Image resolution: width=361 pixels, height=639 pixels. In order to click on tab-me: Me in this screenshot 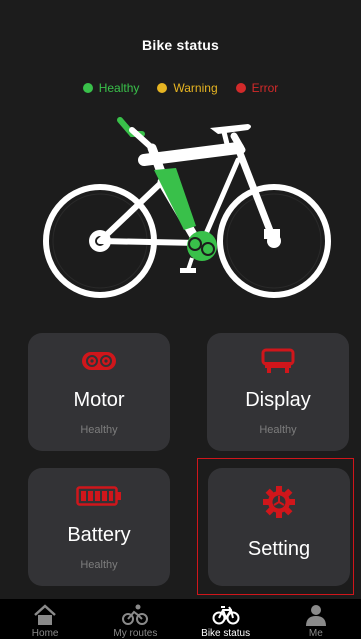, I will do `click(316, 619)`.